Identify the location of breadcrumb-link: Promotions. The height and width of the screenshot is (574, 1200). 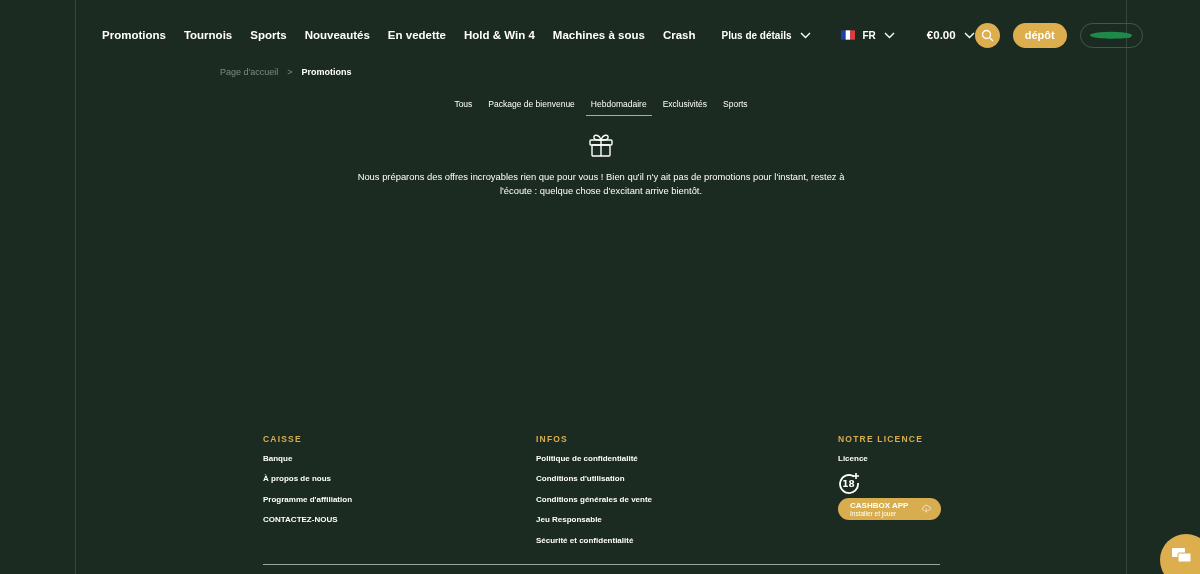
(326, 72).